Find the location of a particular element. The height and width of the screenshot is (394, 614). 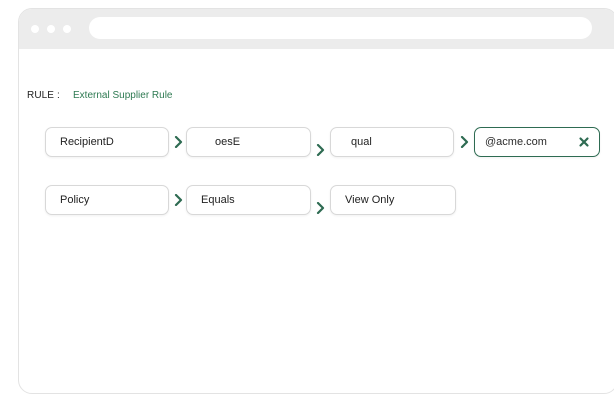

rule-name: External Supplier Rule is located at coordinates (123, 95).